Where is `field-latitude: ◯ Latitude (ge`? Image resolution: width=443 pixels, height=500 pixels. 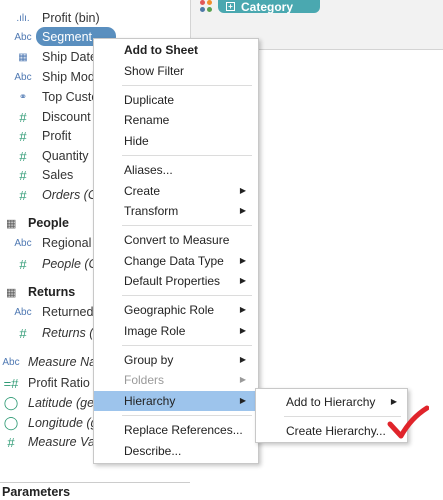 field-latitude: ◯ Latitude (ge is located at coordinates (47, 403).